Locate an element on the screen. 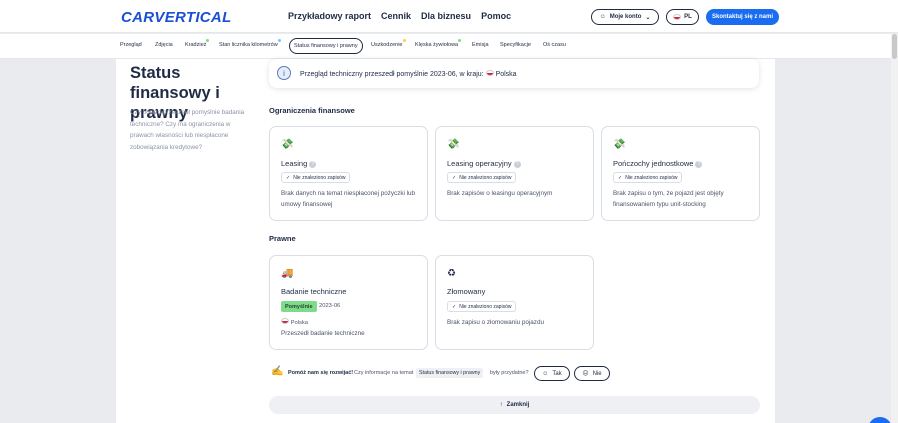 The height and width of the screenshot is (423, 898). tab-natural-disaster-label: Klęska żywiołowa is located at coordinates (437, 45).